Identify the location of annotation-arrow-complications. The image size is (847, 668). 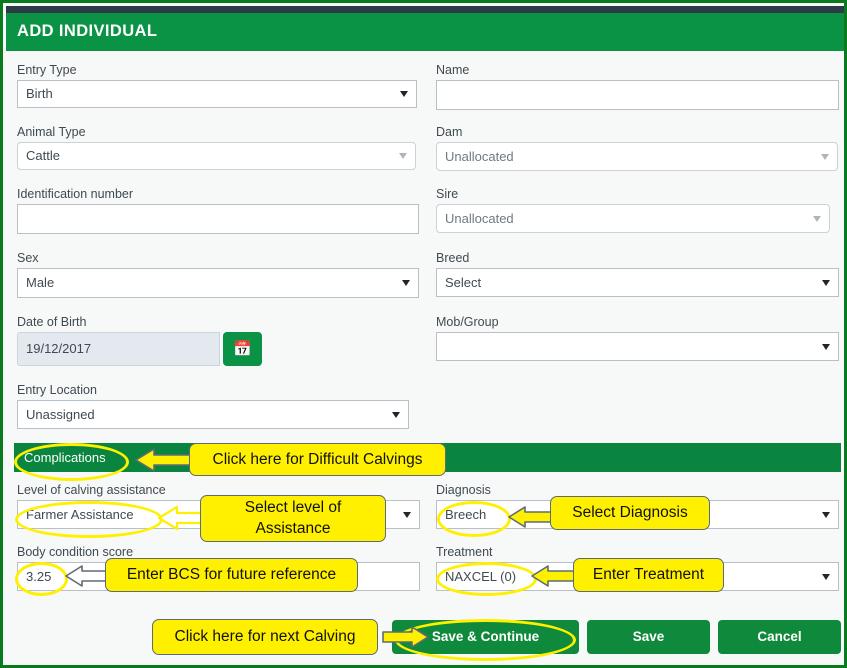
(163, 460).